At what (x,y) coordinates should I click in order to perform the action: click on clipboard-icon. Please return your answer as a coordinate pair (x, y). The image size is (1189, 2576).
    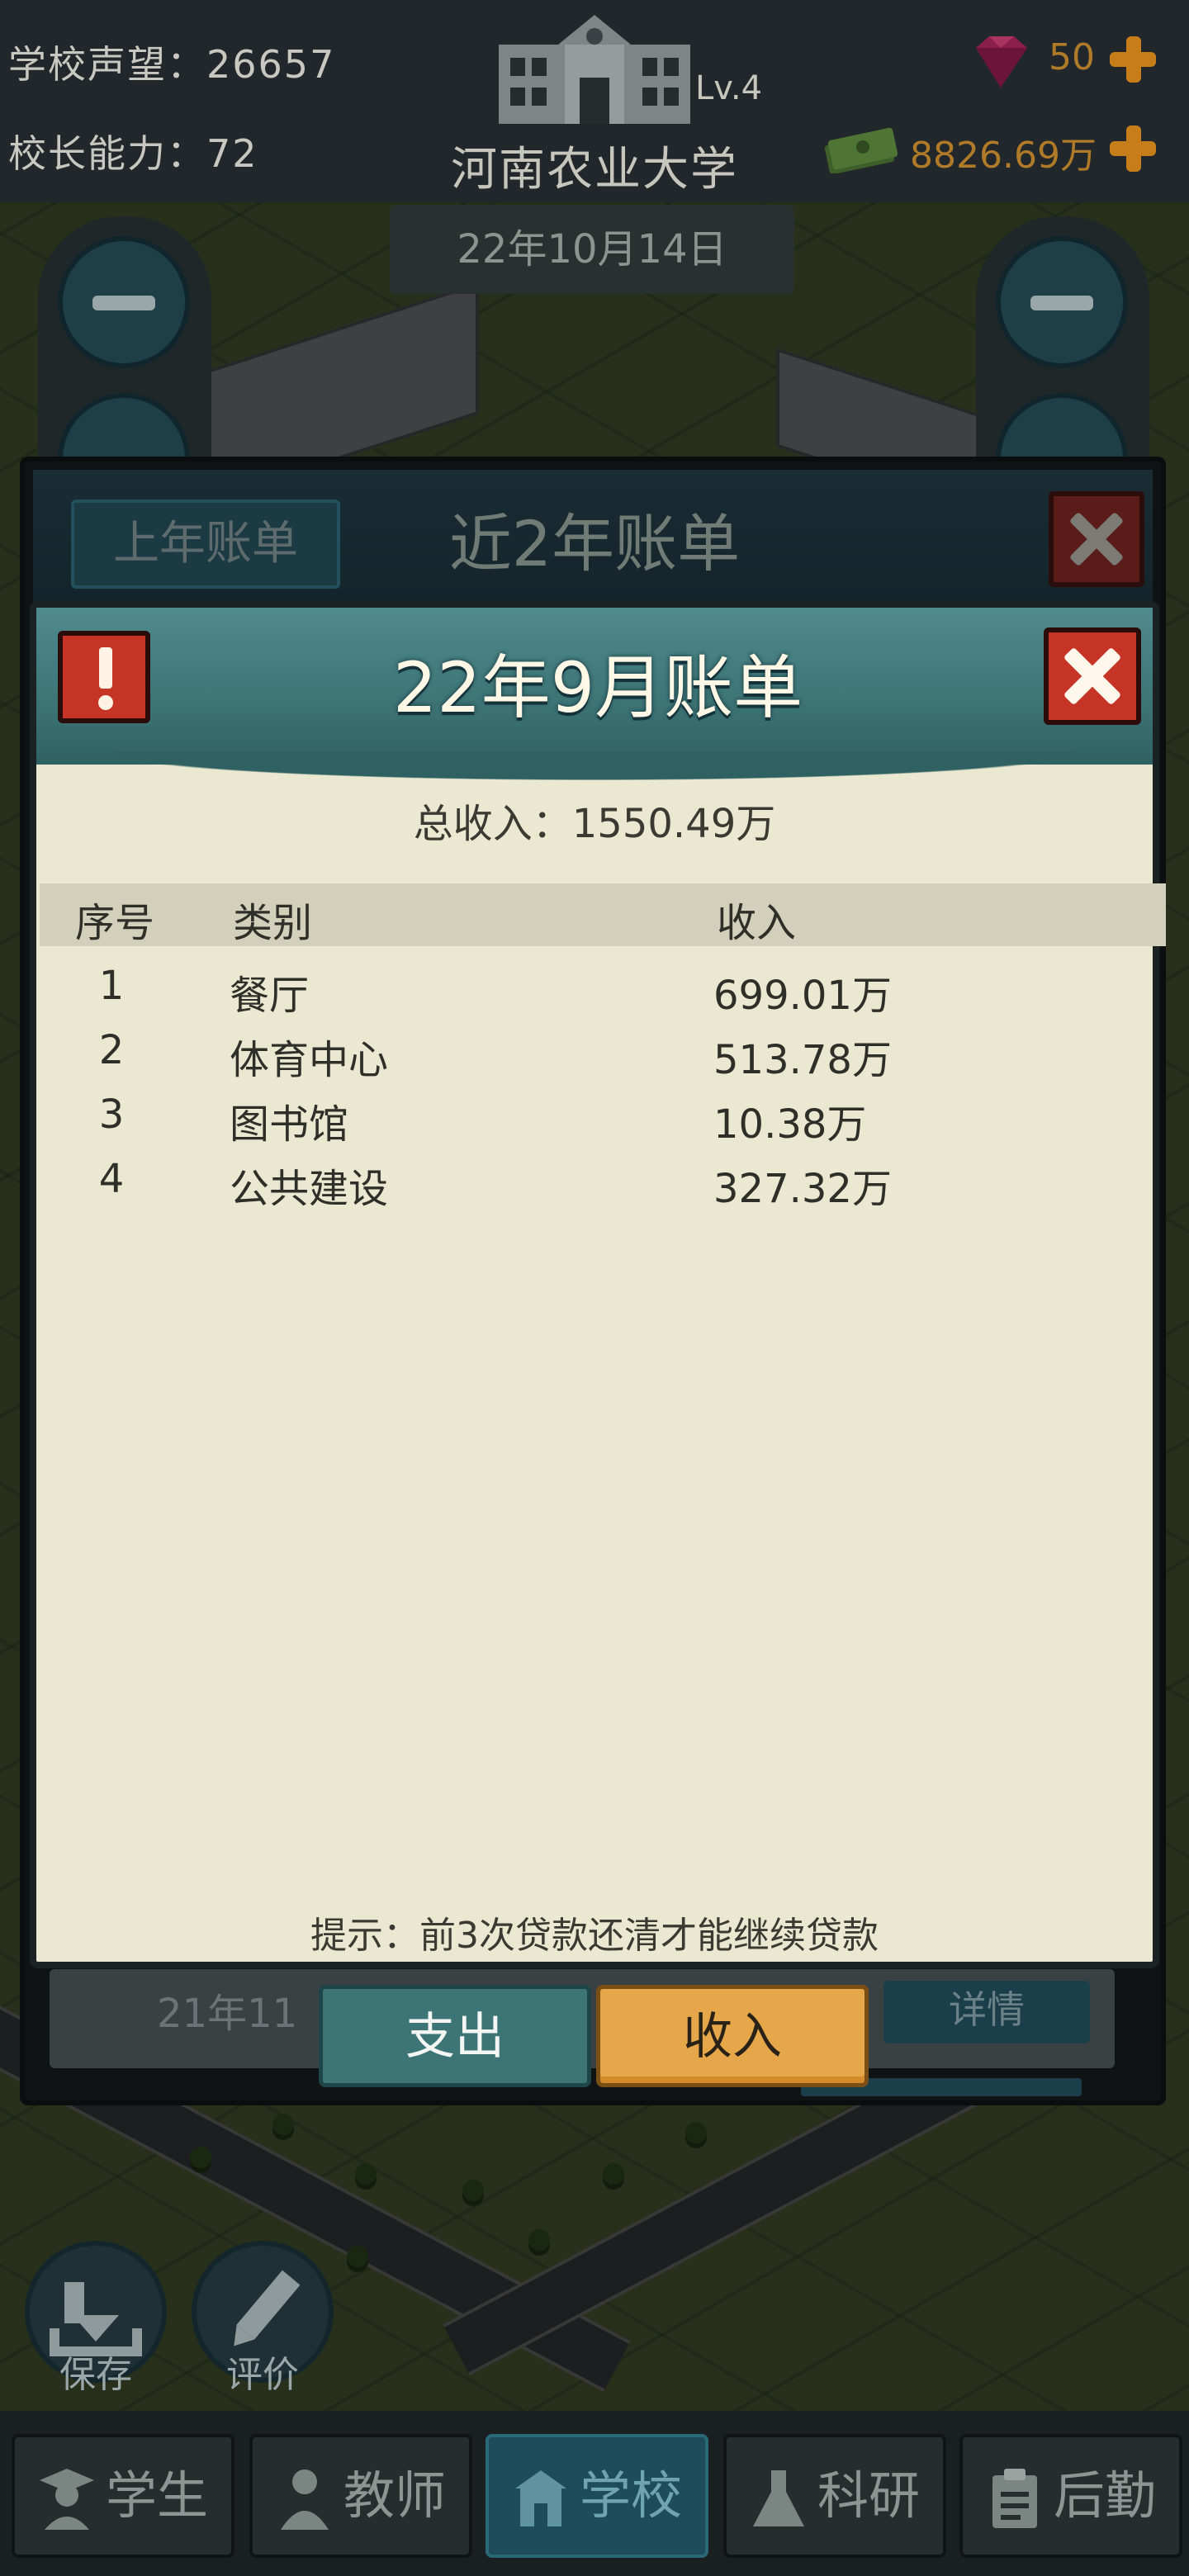
    Looking at the image, I should click on (1014, 2498).